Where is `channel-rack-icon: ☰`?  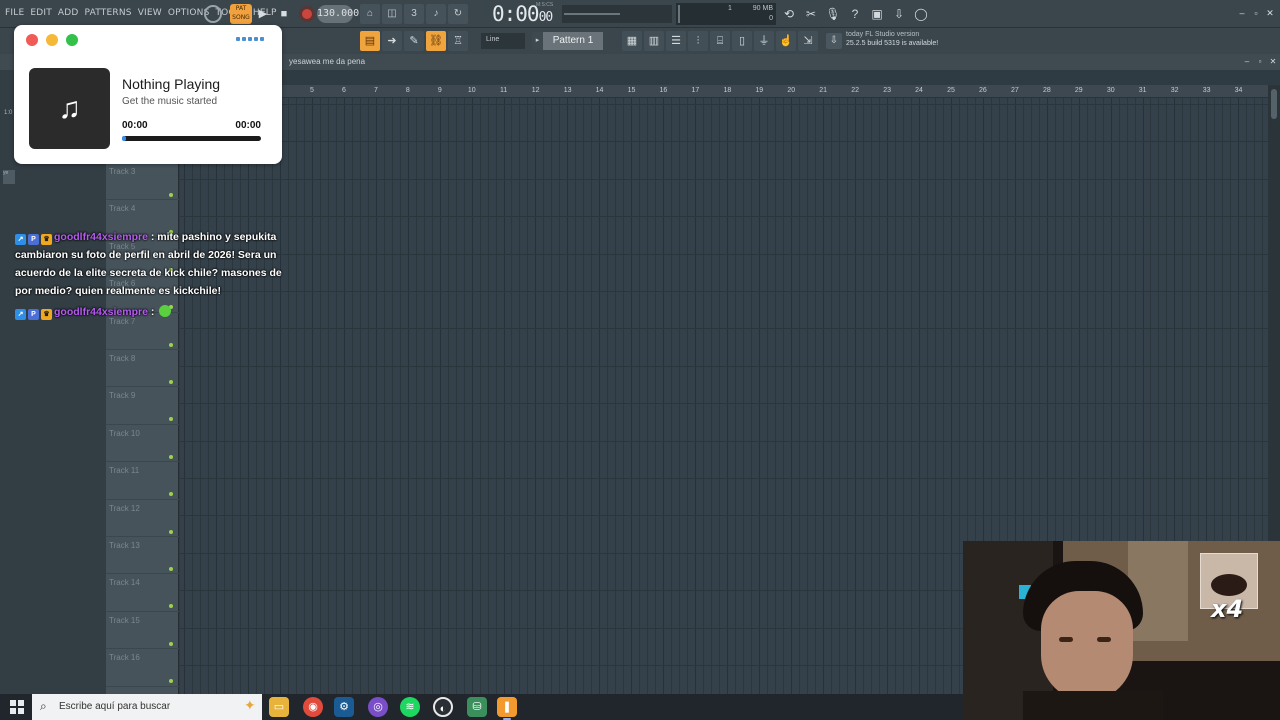 channel-rack-icon: ☰ is located at coordinates (676, 41).